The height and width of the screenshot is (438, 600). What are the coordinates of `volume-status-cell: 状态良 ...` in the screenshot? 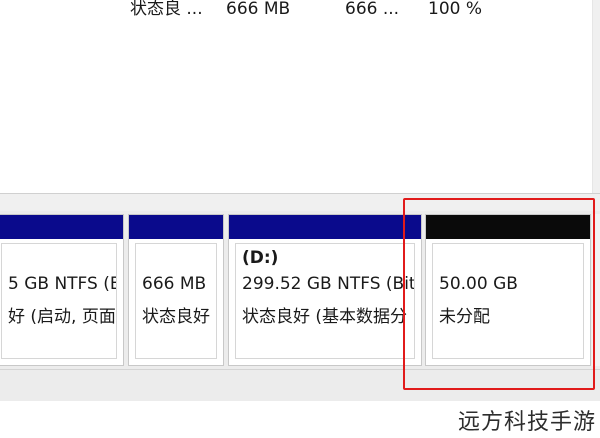 It's located at (166, 11).